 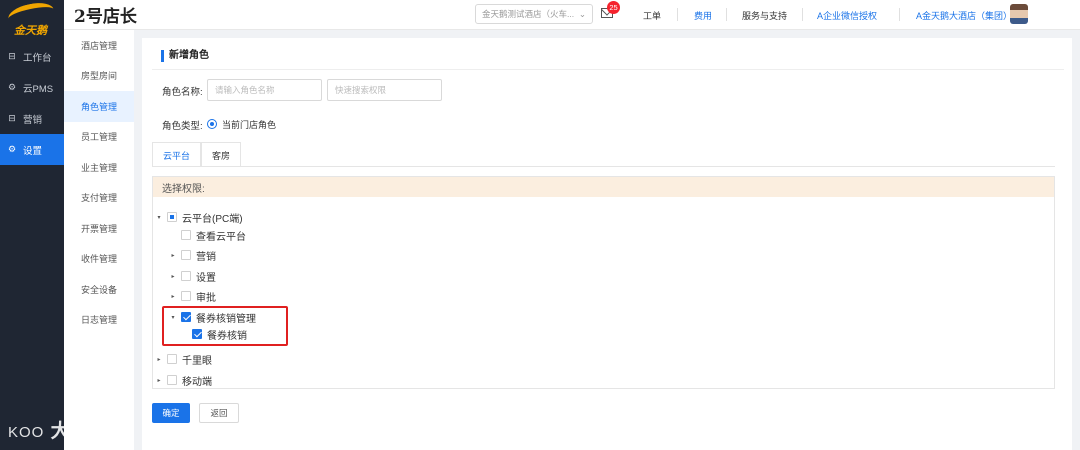 What do you see at coordinates (264, 90) in the screenshot?
I see `role-name-input: 请输入角色名称` at bounding box center [264, 90].